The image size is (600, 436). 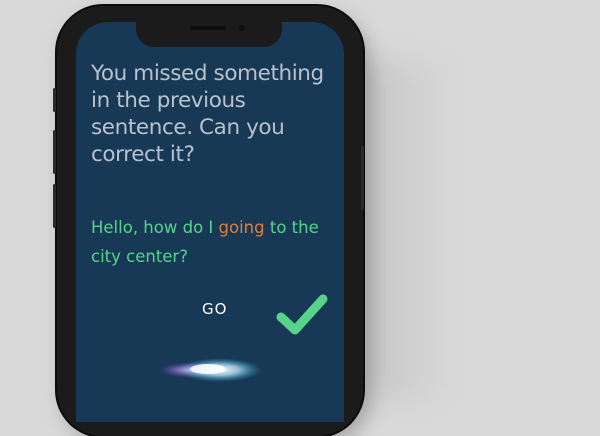 What do you see at coordinates (242, 227) in the screenshot?
I see `sentence-error-word: going` at bounding box center [242, 227].